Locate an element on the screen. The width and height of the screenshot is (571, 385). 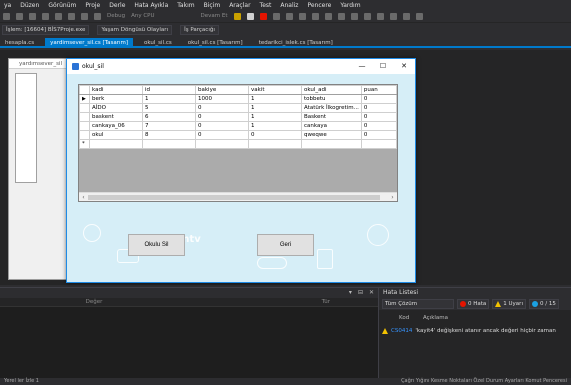
column-header-vakit: vakit is located at coordinates (275, 90).